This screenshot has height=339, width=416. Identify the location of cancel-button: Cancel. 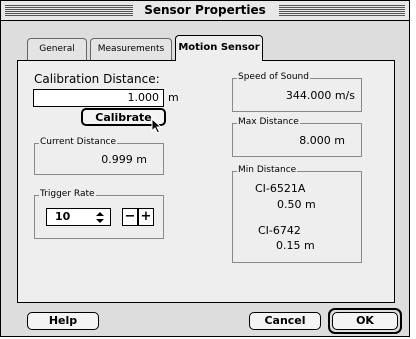
(285, 321).